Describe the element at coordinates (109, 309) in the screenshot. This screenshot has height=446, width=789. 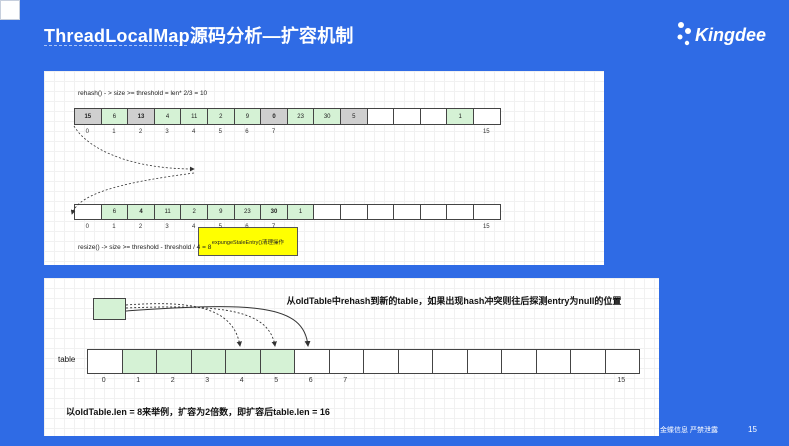
I see `old-table-entry-box` at that location.